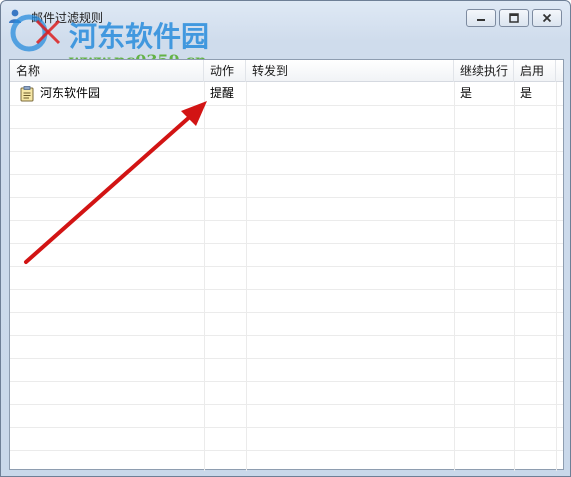 The width and height of the screenshot is (571, 477). I want to click on minimize-button, so click(481, 18).